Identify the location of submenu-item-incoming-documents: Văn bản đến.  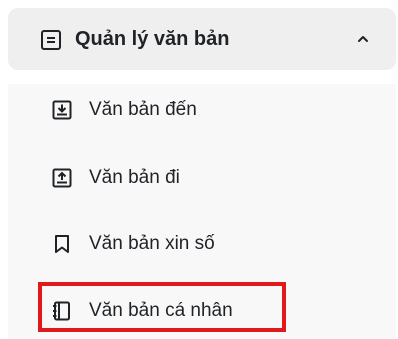
(198, 110).